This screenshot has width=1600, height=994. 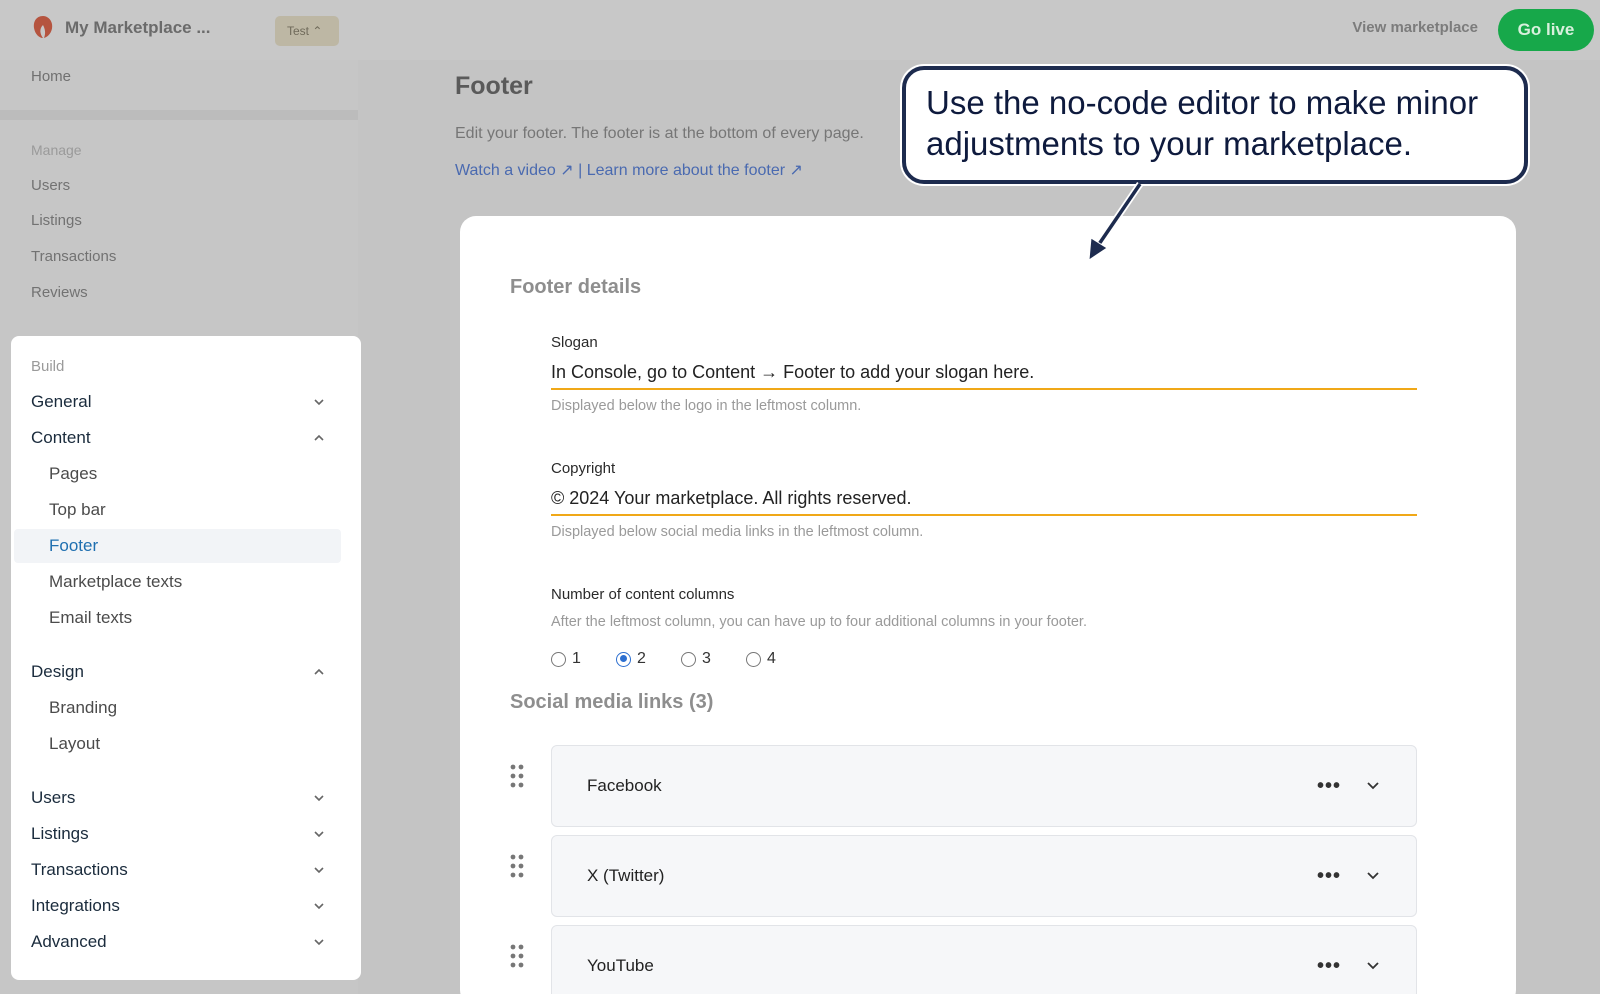 What do you see at coordinates (1115, 221) in the screenshot?
I see `callout-arrow-icon` at bounding box center [1115, 221].